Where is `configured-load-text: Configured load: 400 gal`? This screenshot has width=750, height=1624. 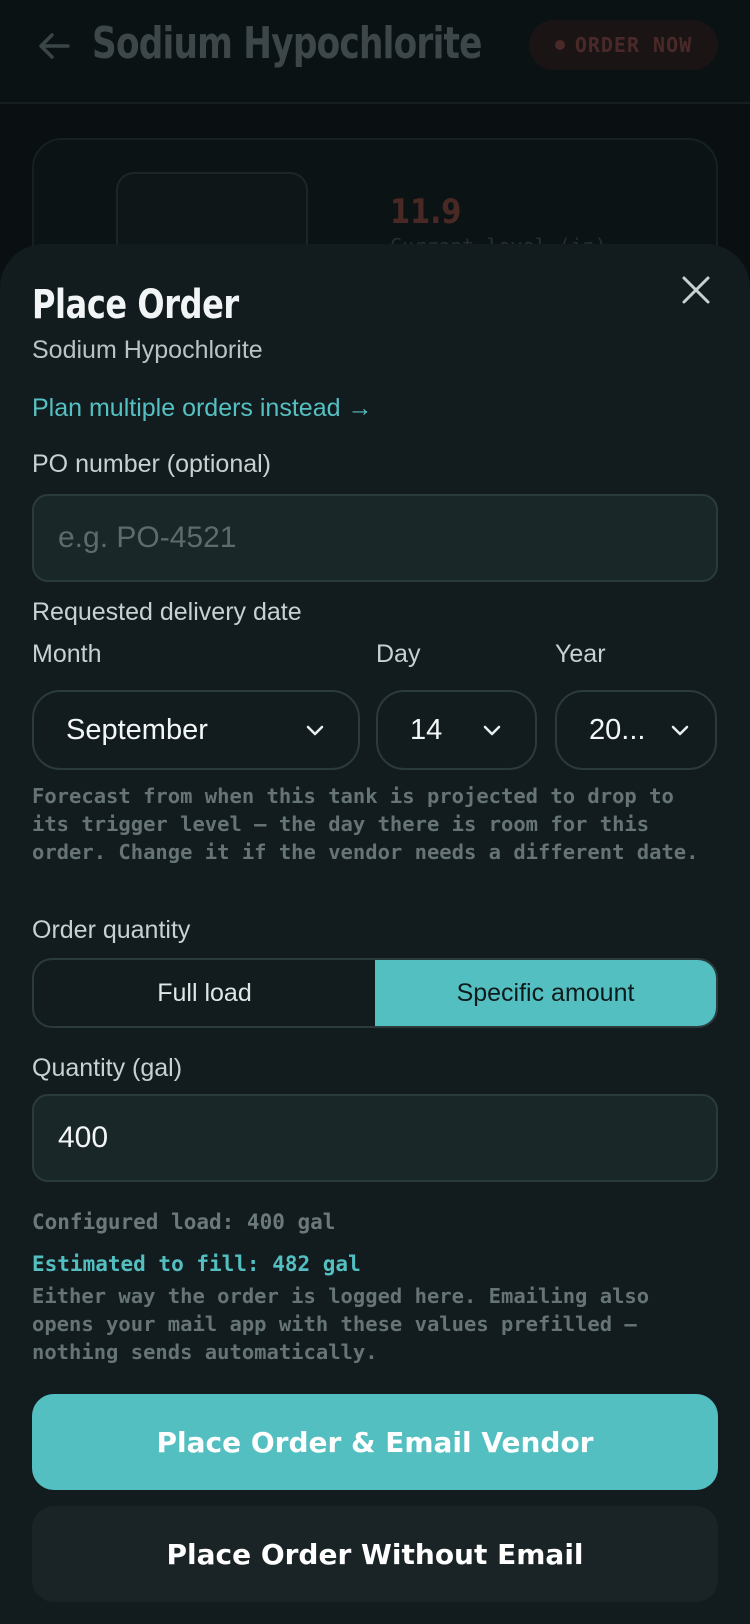
configured-load-text: Configured load: 400 gal is located at coordinates (184, 1222).